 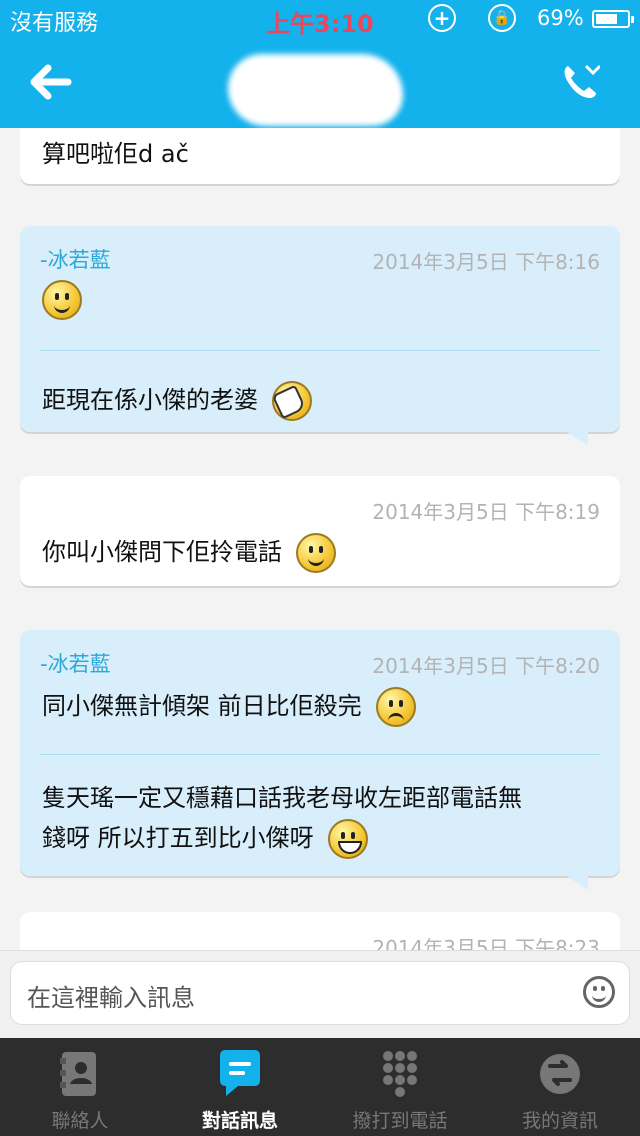 I want to click on tab-label: 我的資訊, so click(x=559, y=1121).